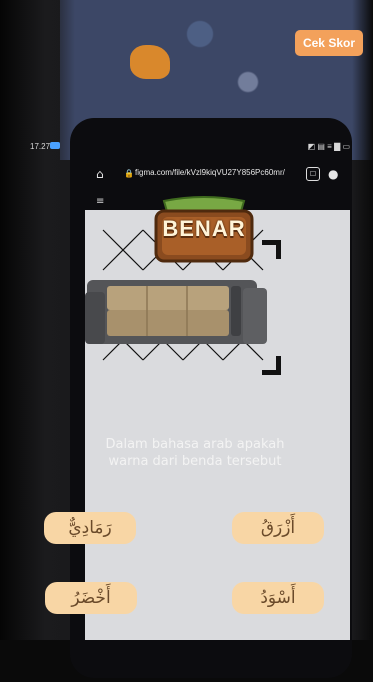 Image resolution: width=373 pixels, height=682 pixels. Describe the element at coordinates (313, 174) in the screenshot. I see `tab-switcher-icon: ☐` at that location.